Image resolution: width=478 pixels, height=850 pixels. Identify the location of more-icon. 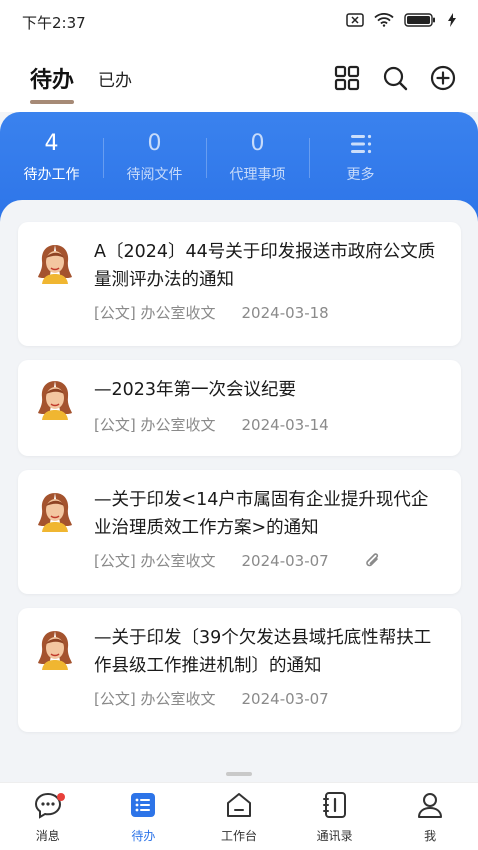
(361, 144).